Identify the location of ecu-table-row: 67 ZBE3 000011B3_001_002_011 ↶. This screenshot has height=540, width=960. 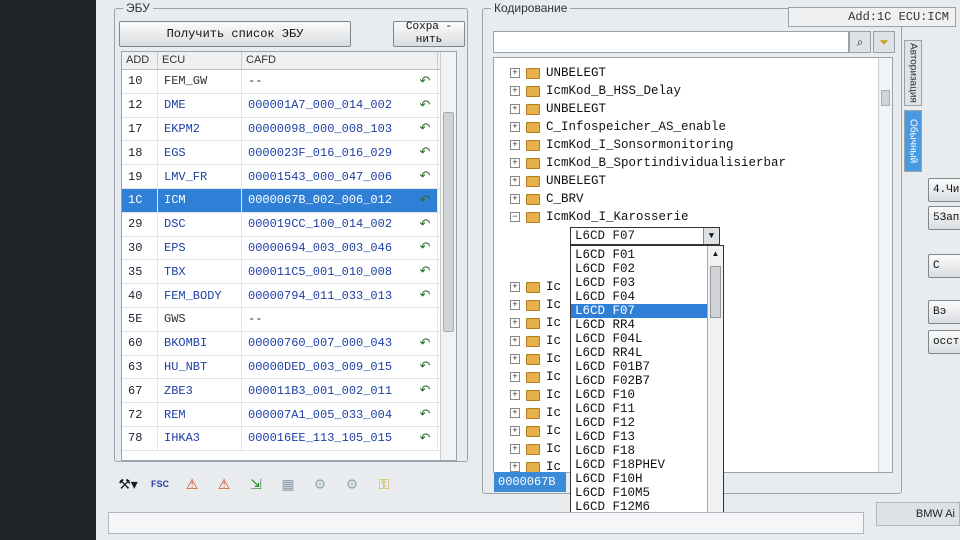
(289, 391).